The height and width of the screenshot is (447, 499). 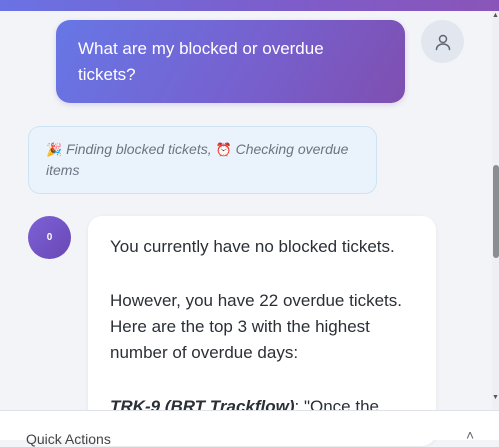 I want to click on scrollbar-thumb, so click(x=496, y=211).